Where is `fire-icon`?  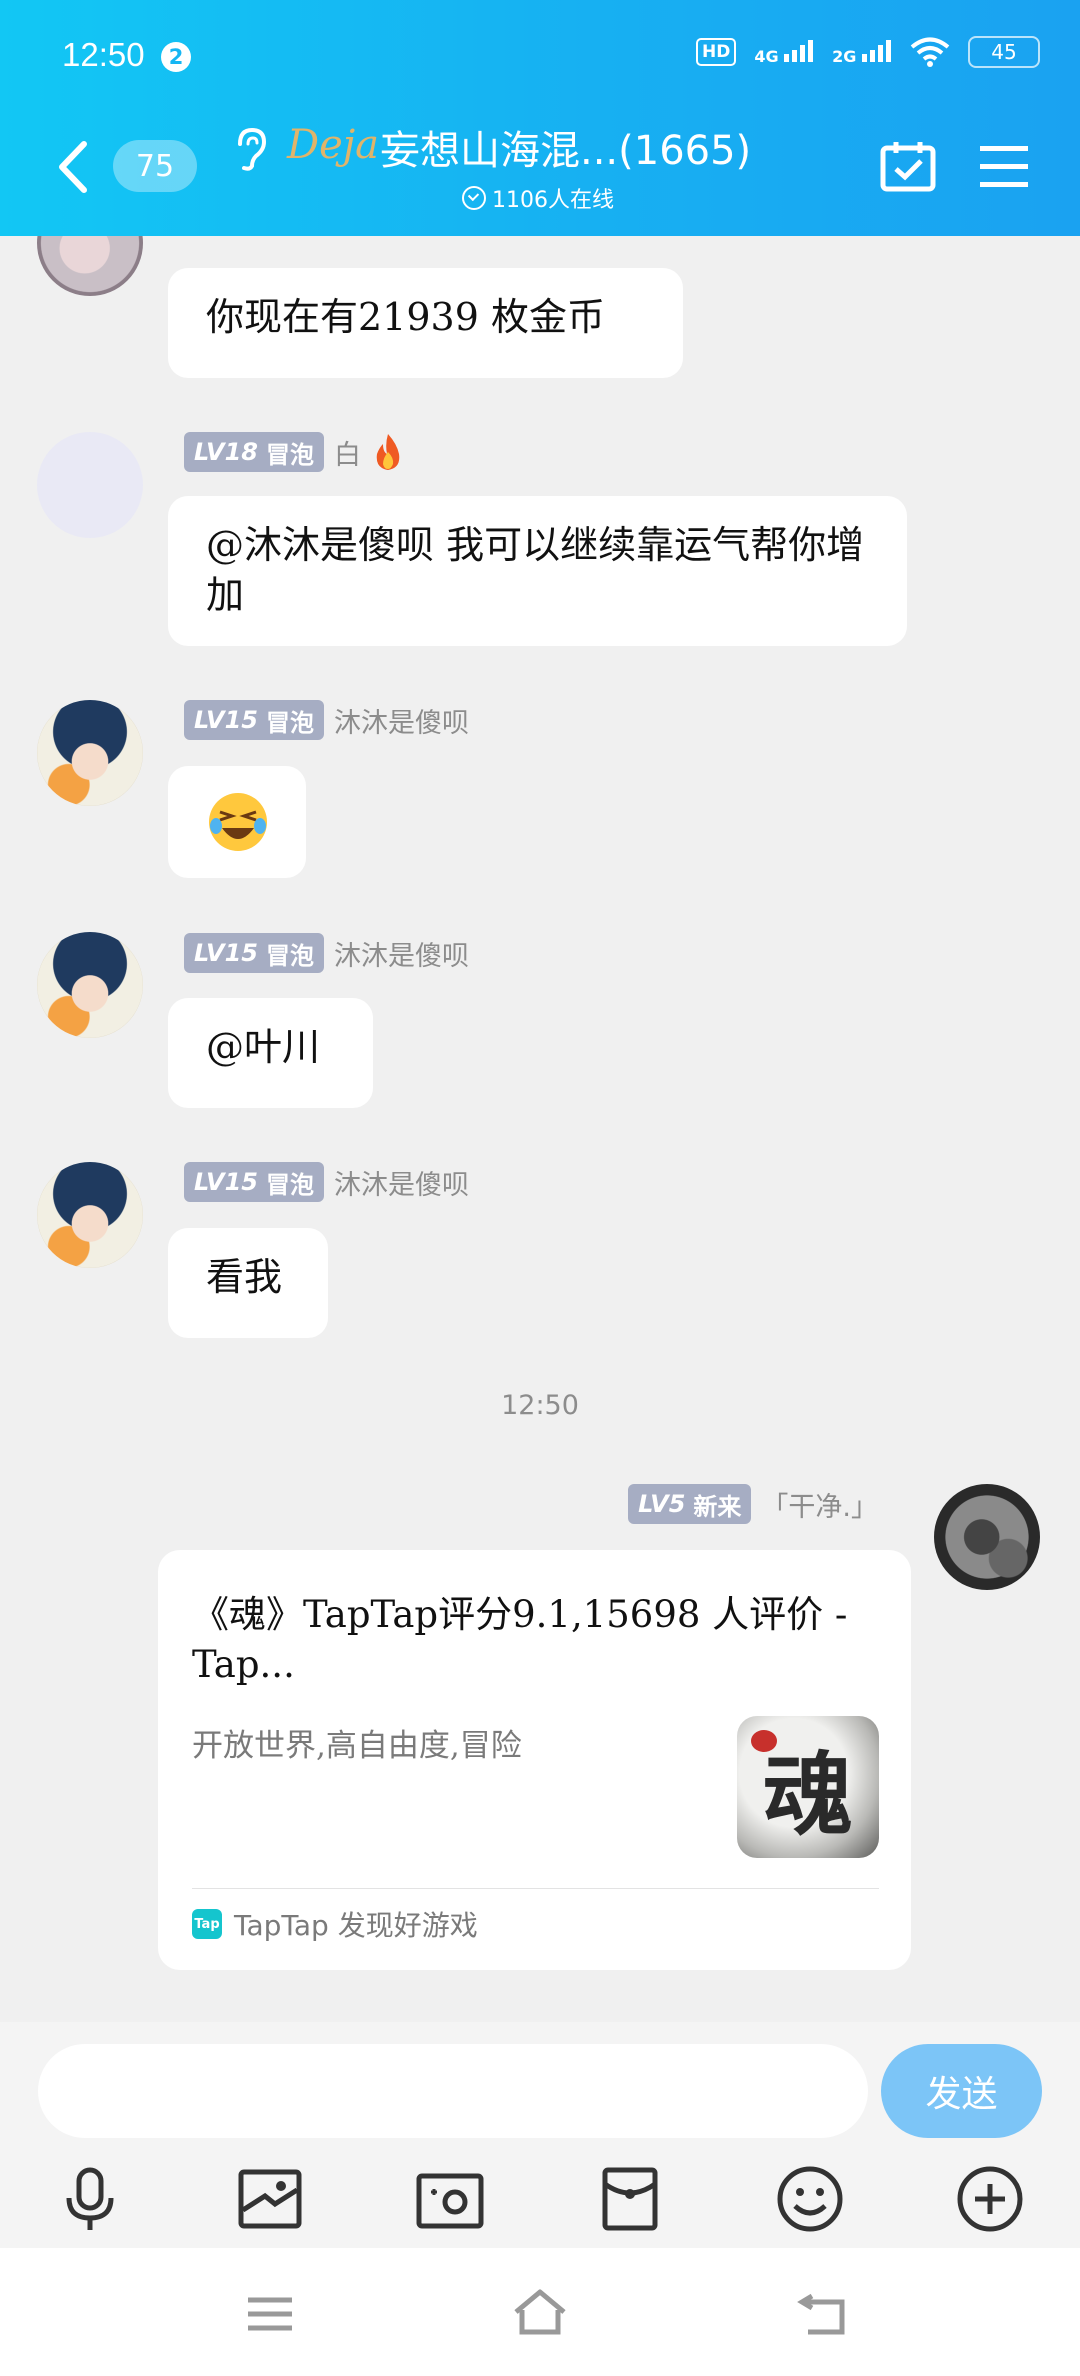
fire-icon is located at coordinates (388, 452).